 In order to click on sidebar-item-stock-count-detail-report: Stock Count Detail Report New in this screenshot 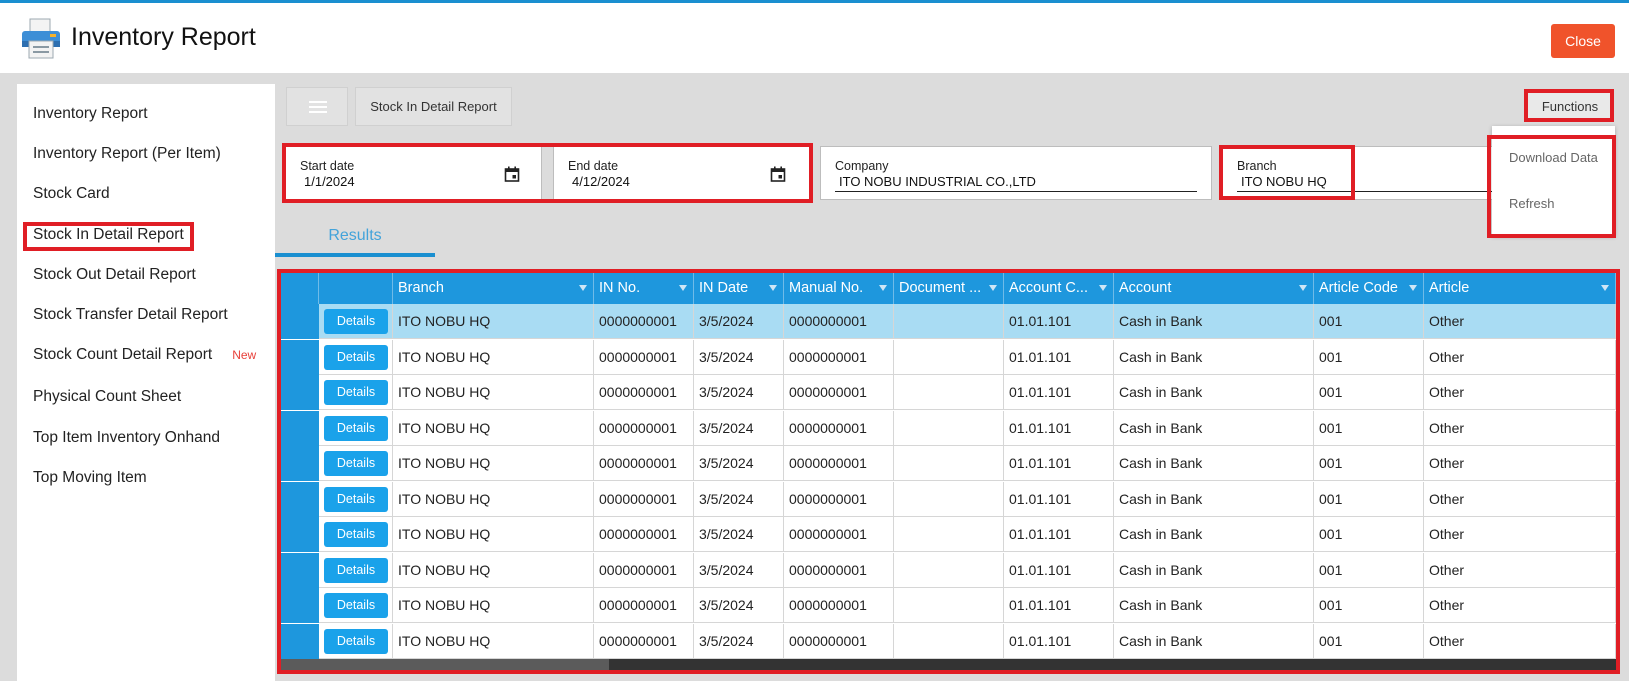, I will do `click(144, 355)`.